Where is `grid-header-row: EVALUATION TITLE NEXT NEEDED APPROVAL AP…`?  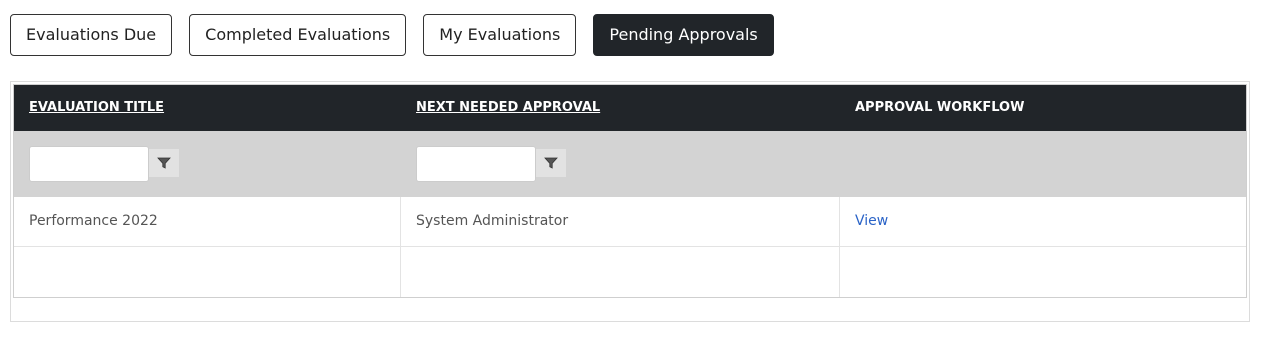 grid-header-row: EVALUATION TITLE NEXT NEEDED APPROVAL AP… is located at coordinates (630, 108).